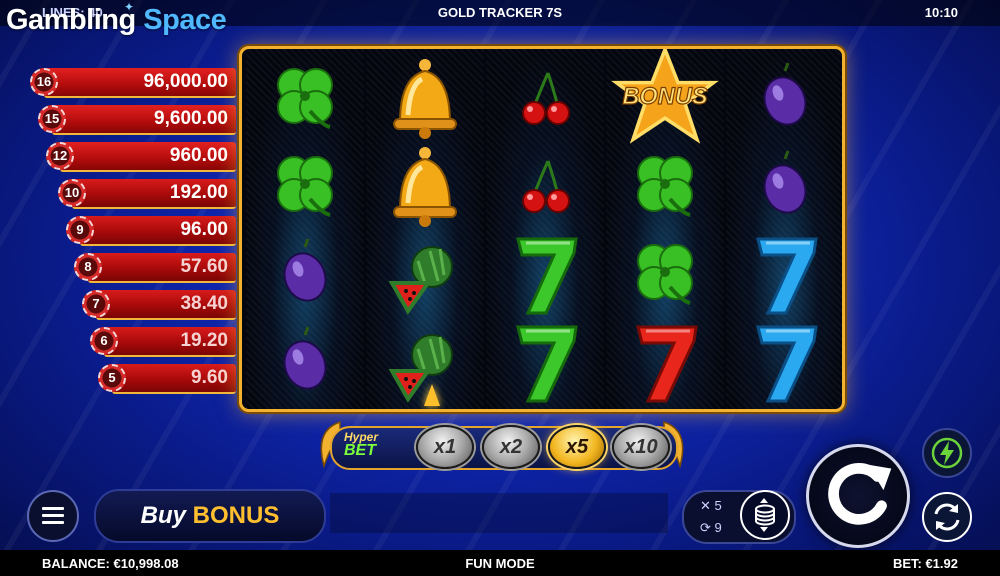 Image resolution: width=1000 pixels, height=576 pixels. Describe the element at coordinates (137, 120) in the screenshot. I see `paytable-row: 15 9,600.00` at that location.